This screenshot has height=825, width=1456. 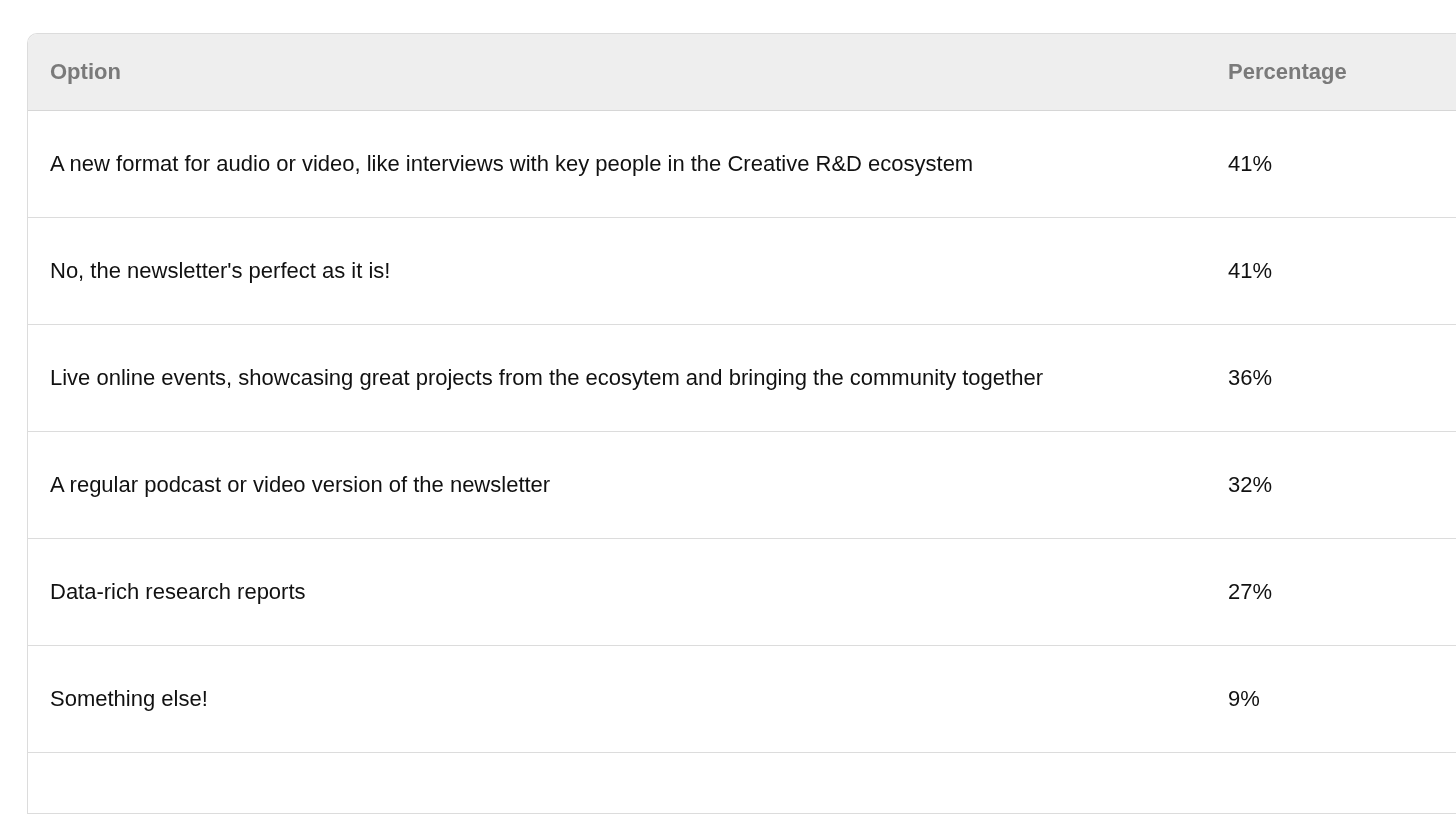 I want to click on percentage-cell: 36%, so click(x=1331, y=378).